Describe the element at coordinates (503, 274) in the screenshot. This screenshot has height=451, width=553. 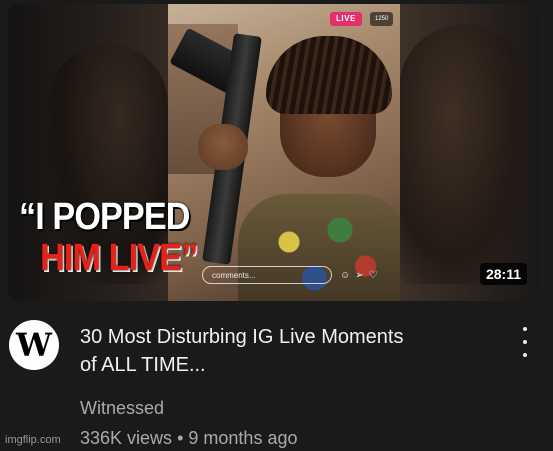
I see `duration-badge: 28:11` at that location.